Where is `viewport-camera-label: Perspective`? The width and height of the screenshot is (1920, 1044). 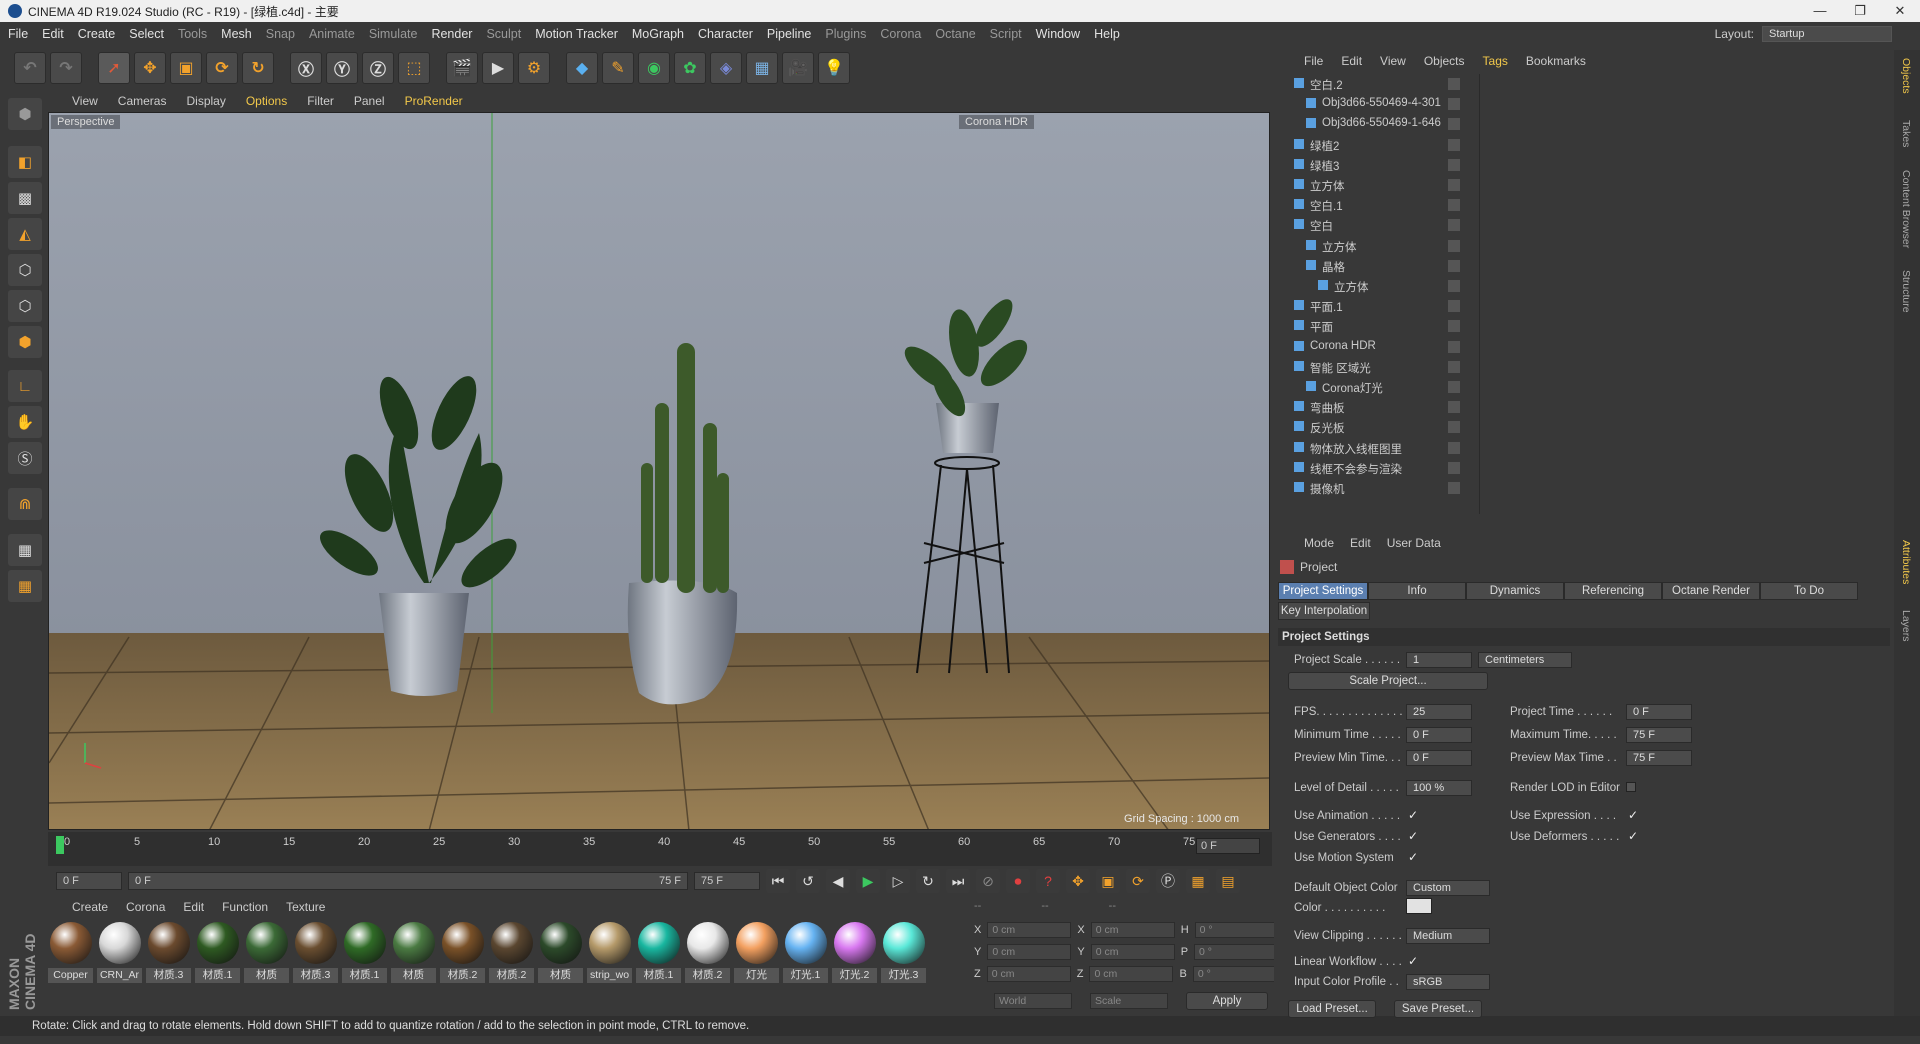
viewport-camera-label: Perspective is located at coordinates (86, 122).